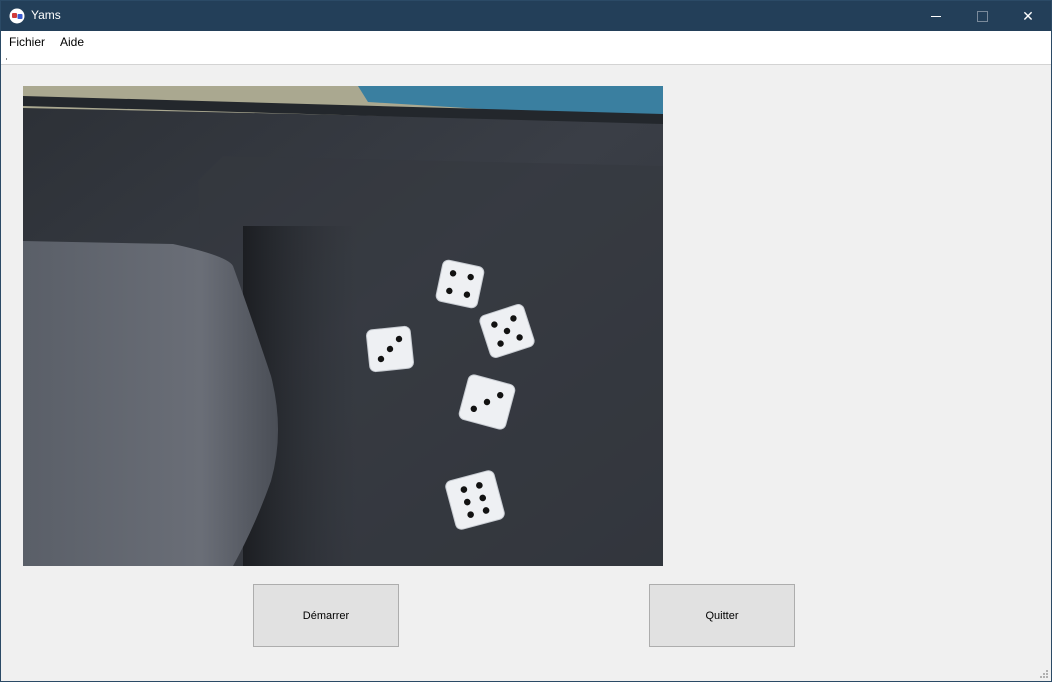 The image size is (1052, 682). I want to click on menu-bar: Fichier Aide, so click(526, 42).